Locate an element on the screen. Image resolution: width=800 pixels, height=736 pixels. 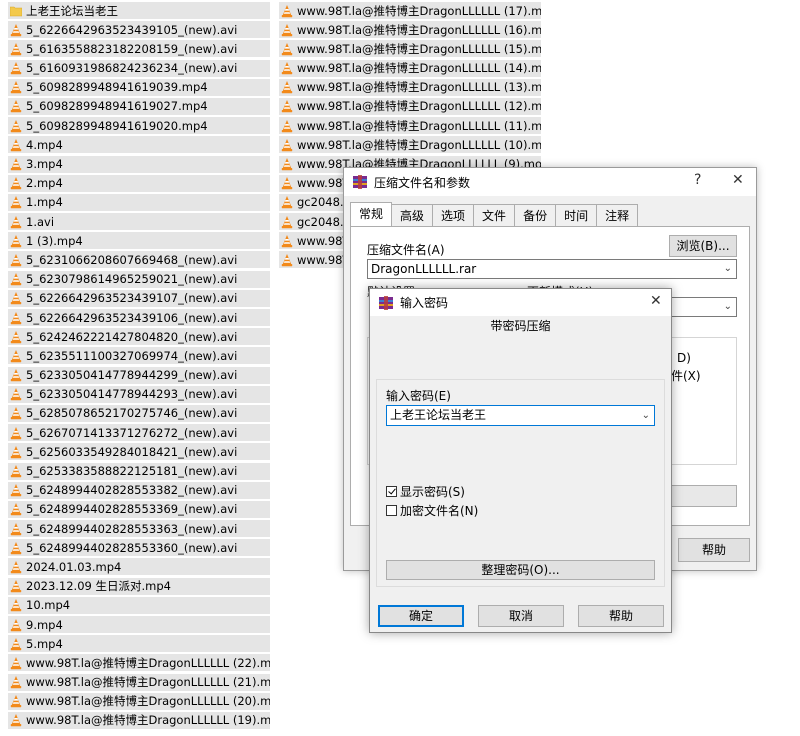
file-name: www.98T.la@推特博主DragonLLLLLL (11).mov is located at coordinates (419, 125).